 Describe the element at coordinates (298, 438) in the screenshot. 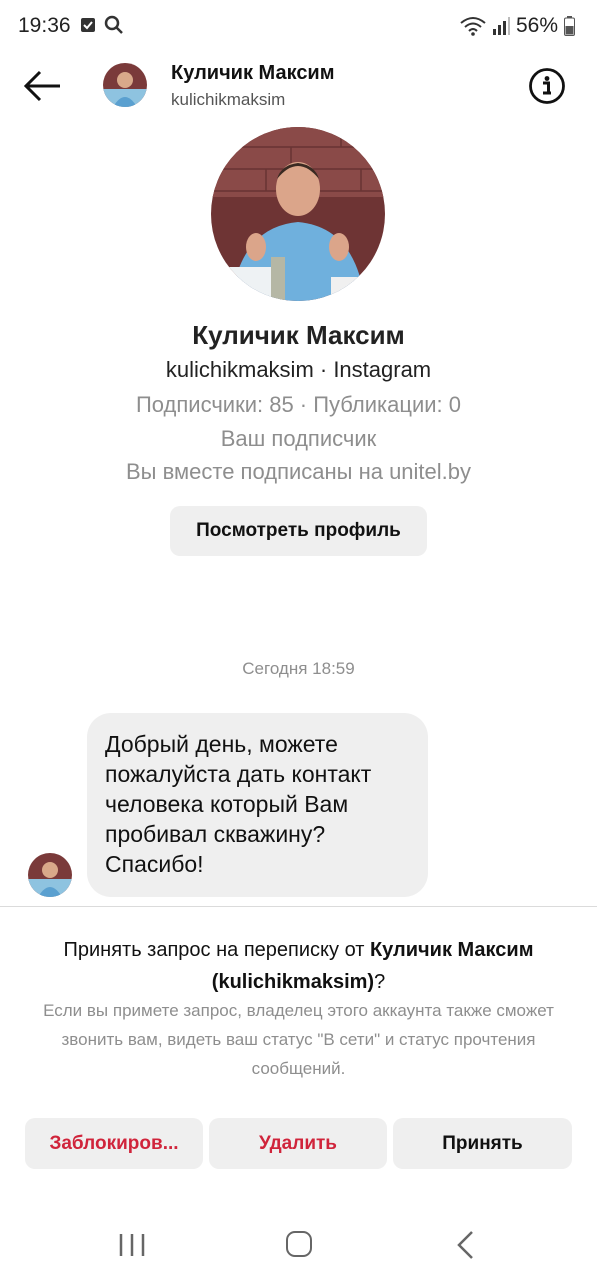

I see `follow-status: Ваш подписчик` at that location.